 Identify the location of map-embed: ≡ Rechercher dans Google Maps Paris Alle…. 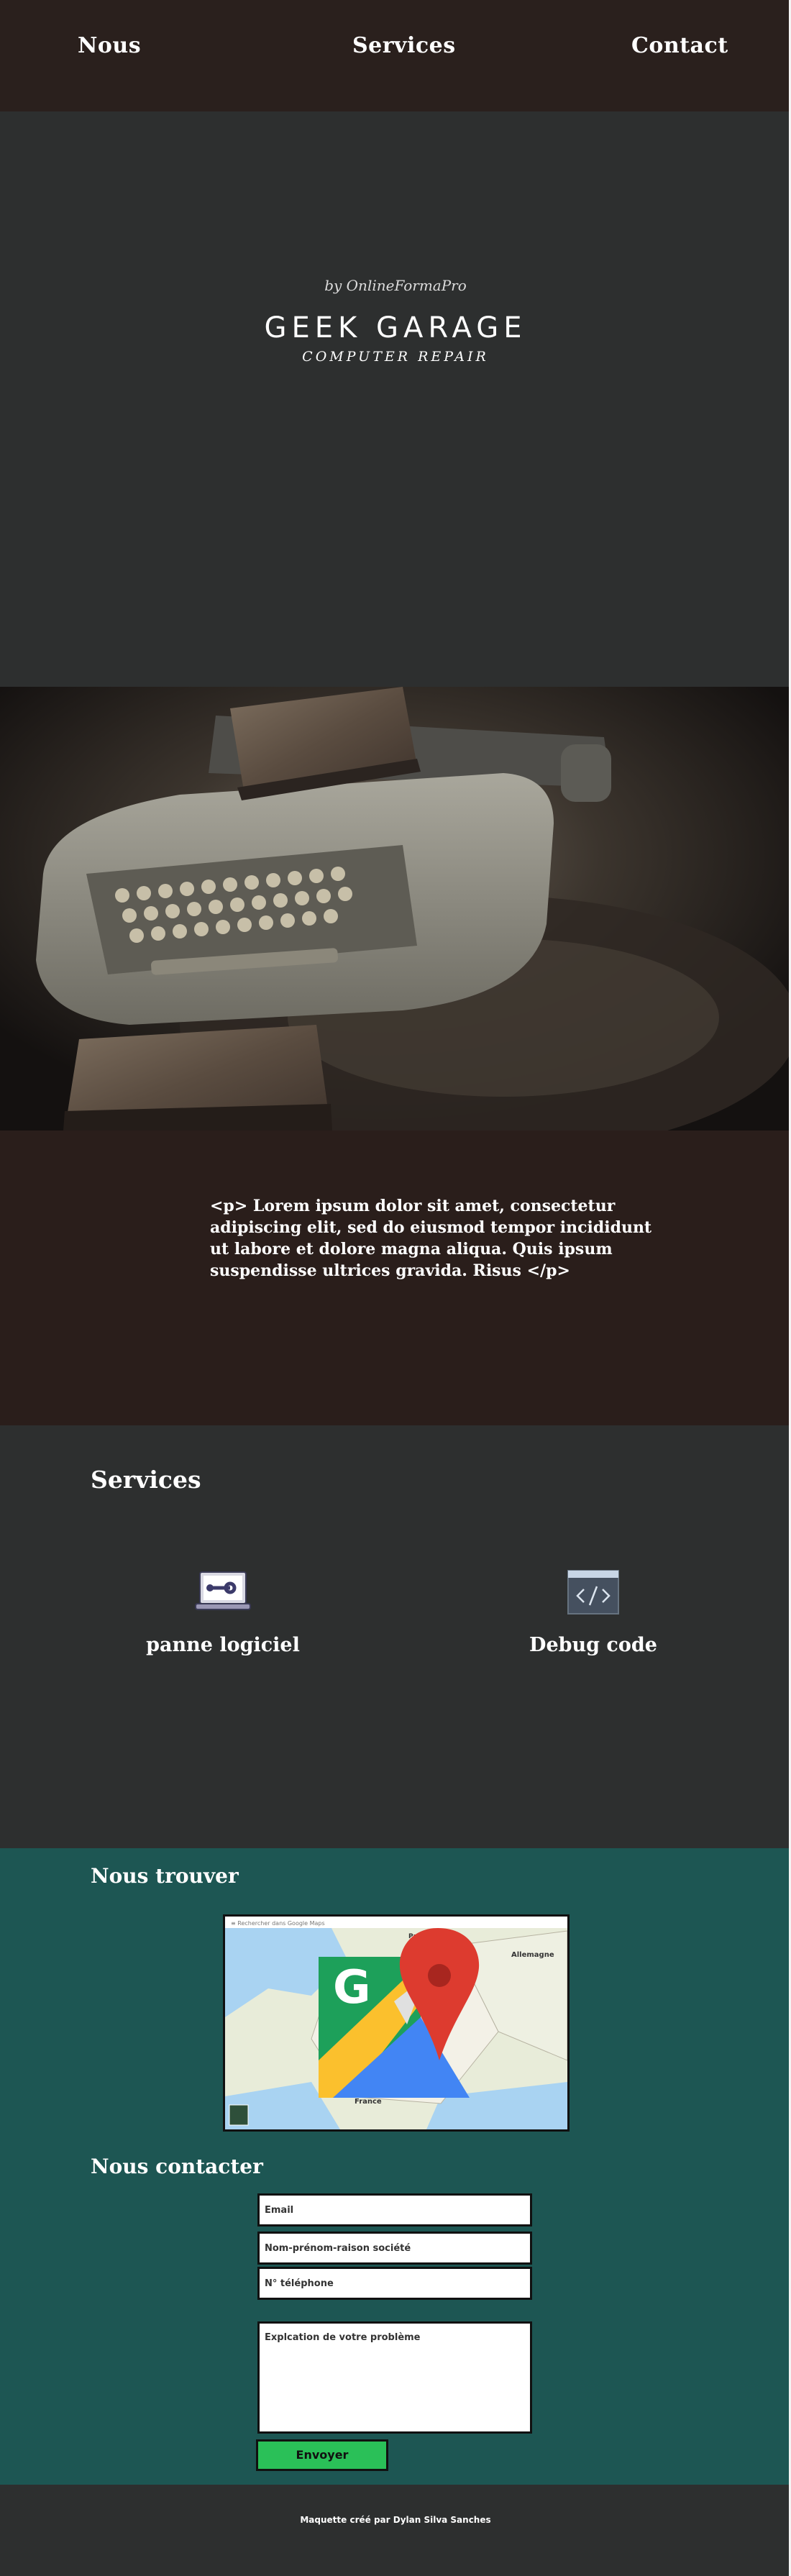
(397, 2023).